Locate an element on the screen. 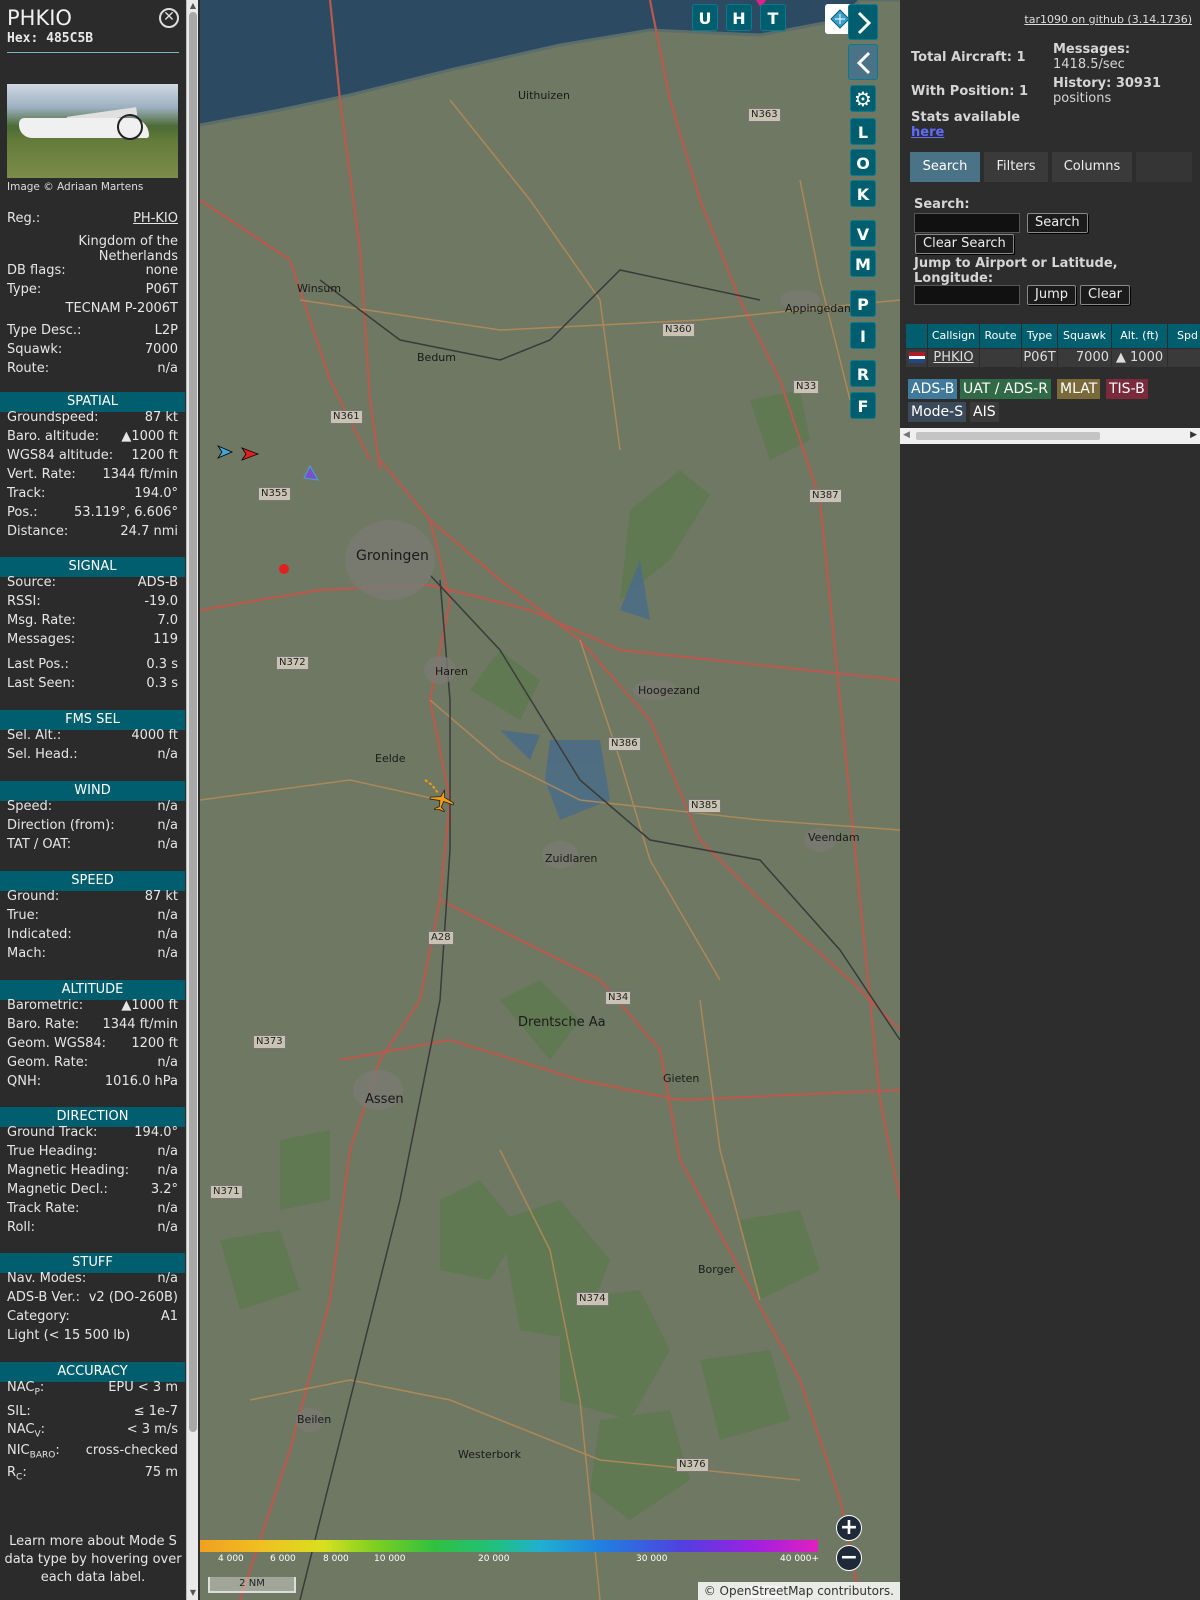  altitude-key: Barometric: is located at coordinates (45, 1005).